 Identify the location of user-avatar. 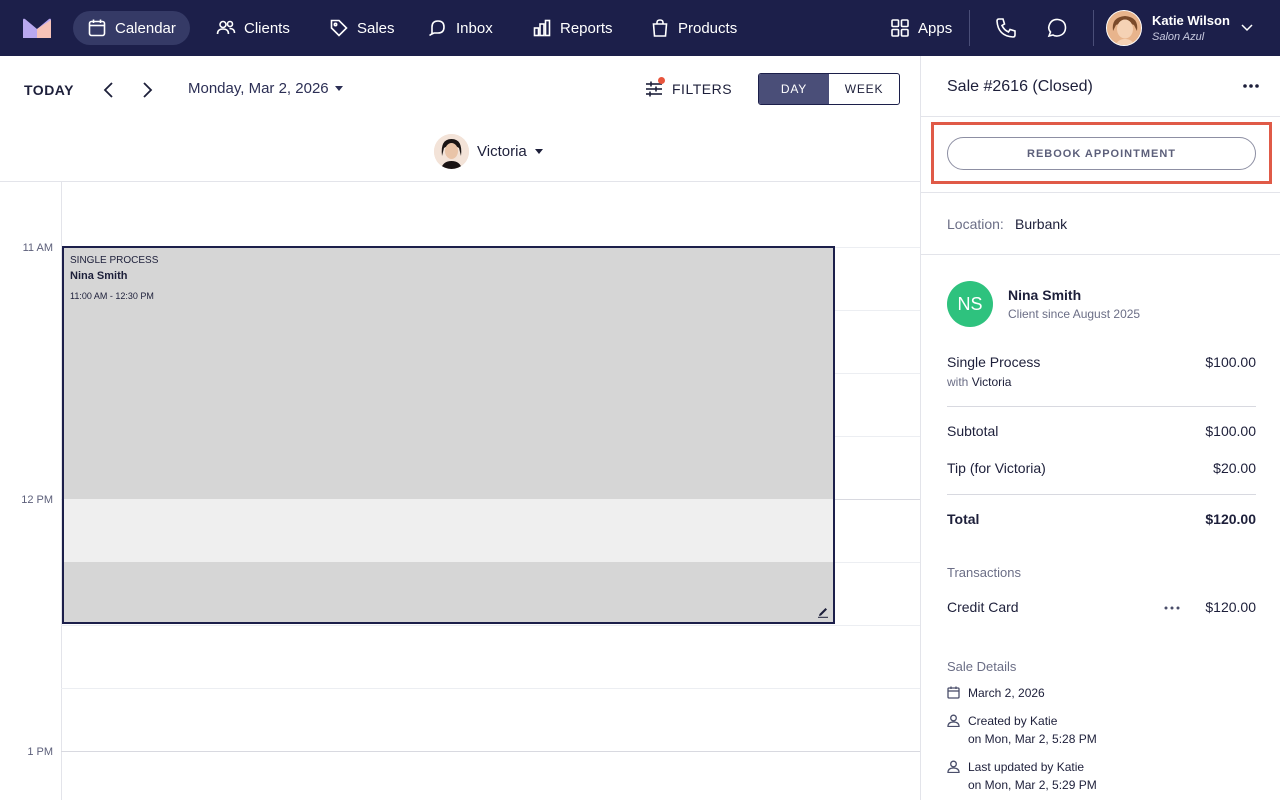
(1124, 28).